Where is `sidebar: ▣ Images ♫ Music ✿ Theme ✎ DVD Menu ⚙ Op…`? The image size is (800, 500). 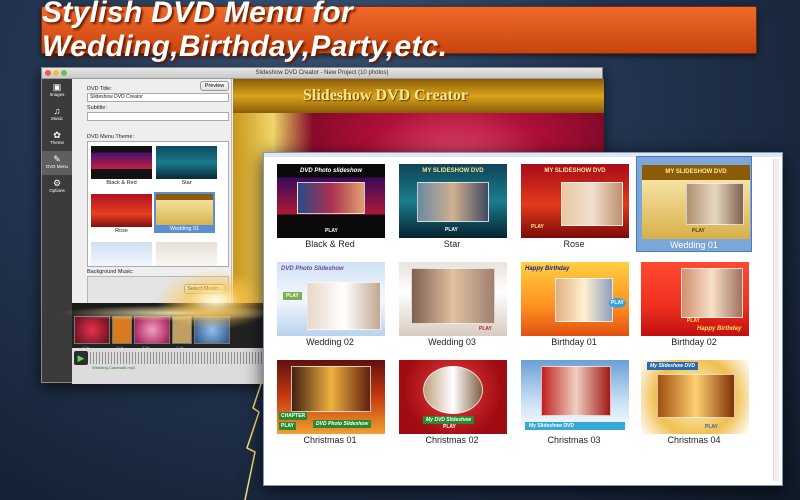 sidebar: ▣ Images ♫ Music ✿ Theme ✎ DVD Menu ⚙ Op… is located at coordinates (57, 230).